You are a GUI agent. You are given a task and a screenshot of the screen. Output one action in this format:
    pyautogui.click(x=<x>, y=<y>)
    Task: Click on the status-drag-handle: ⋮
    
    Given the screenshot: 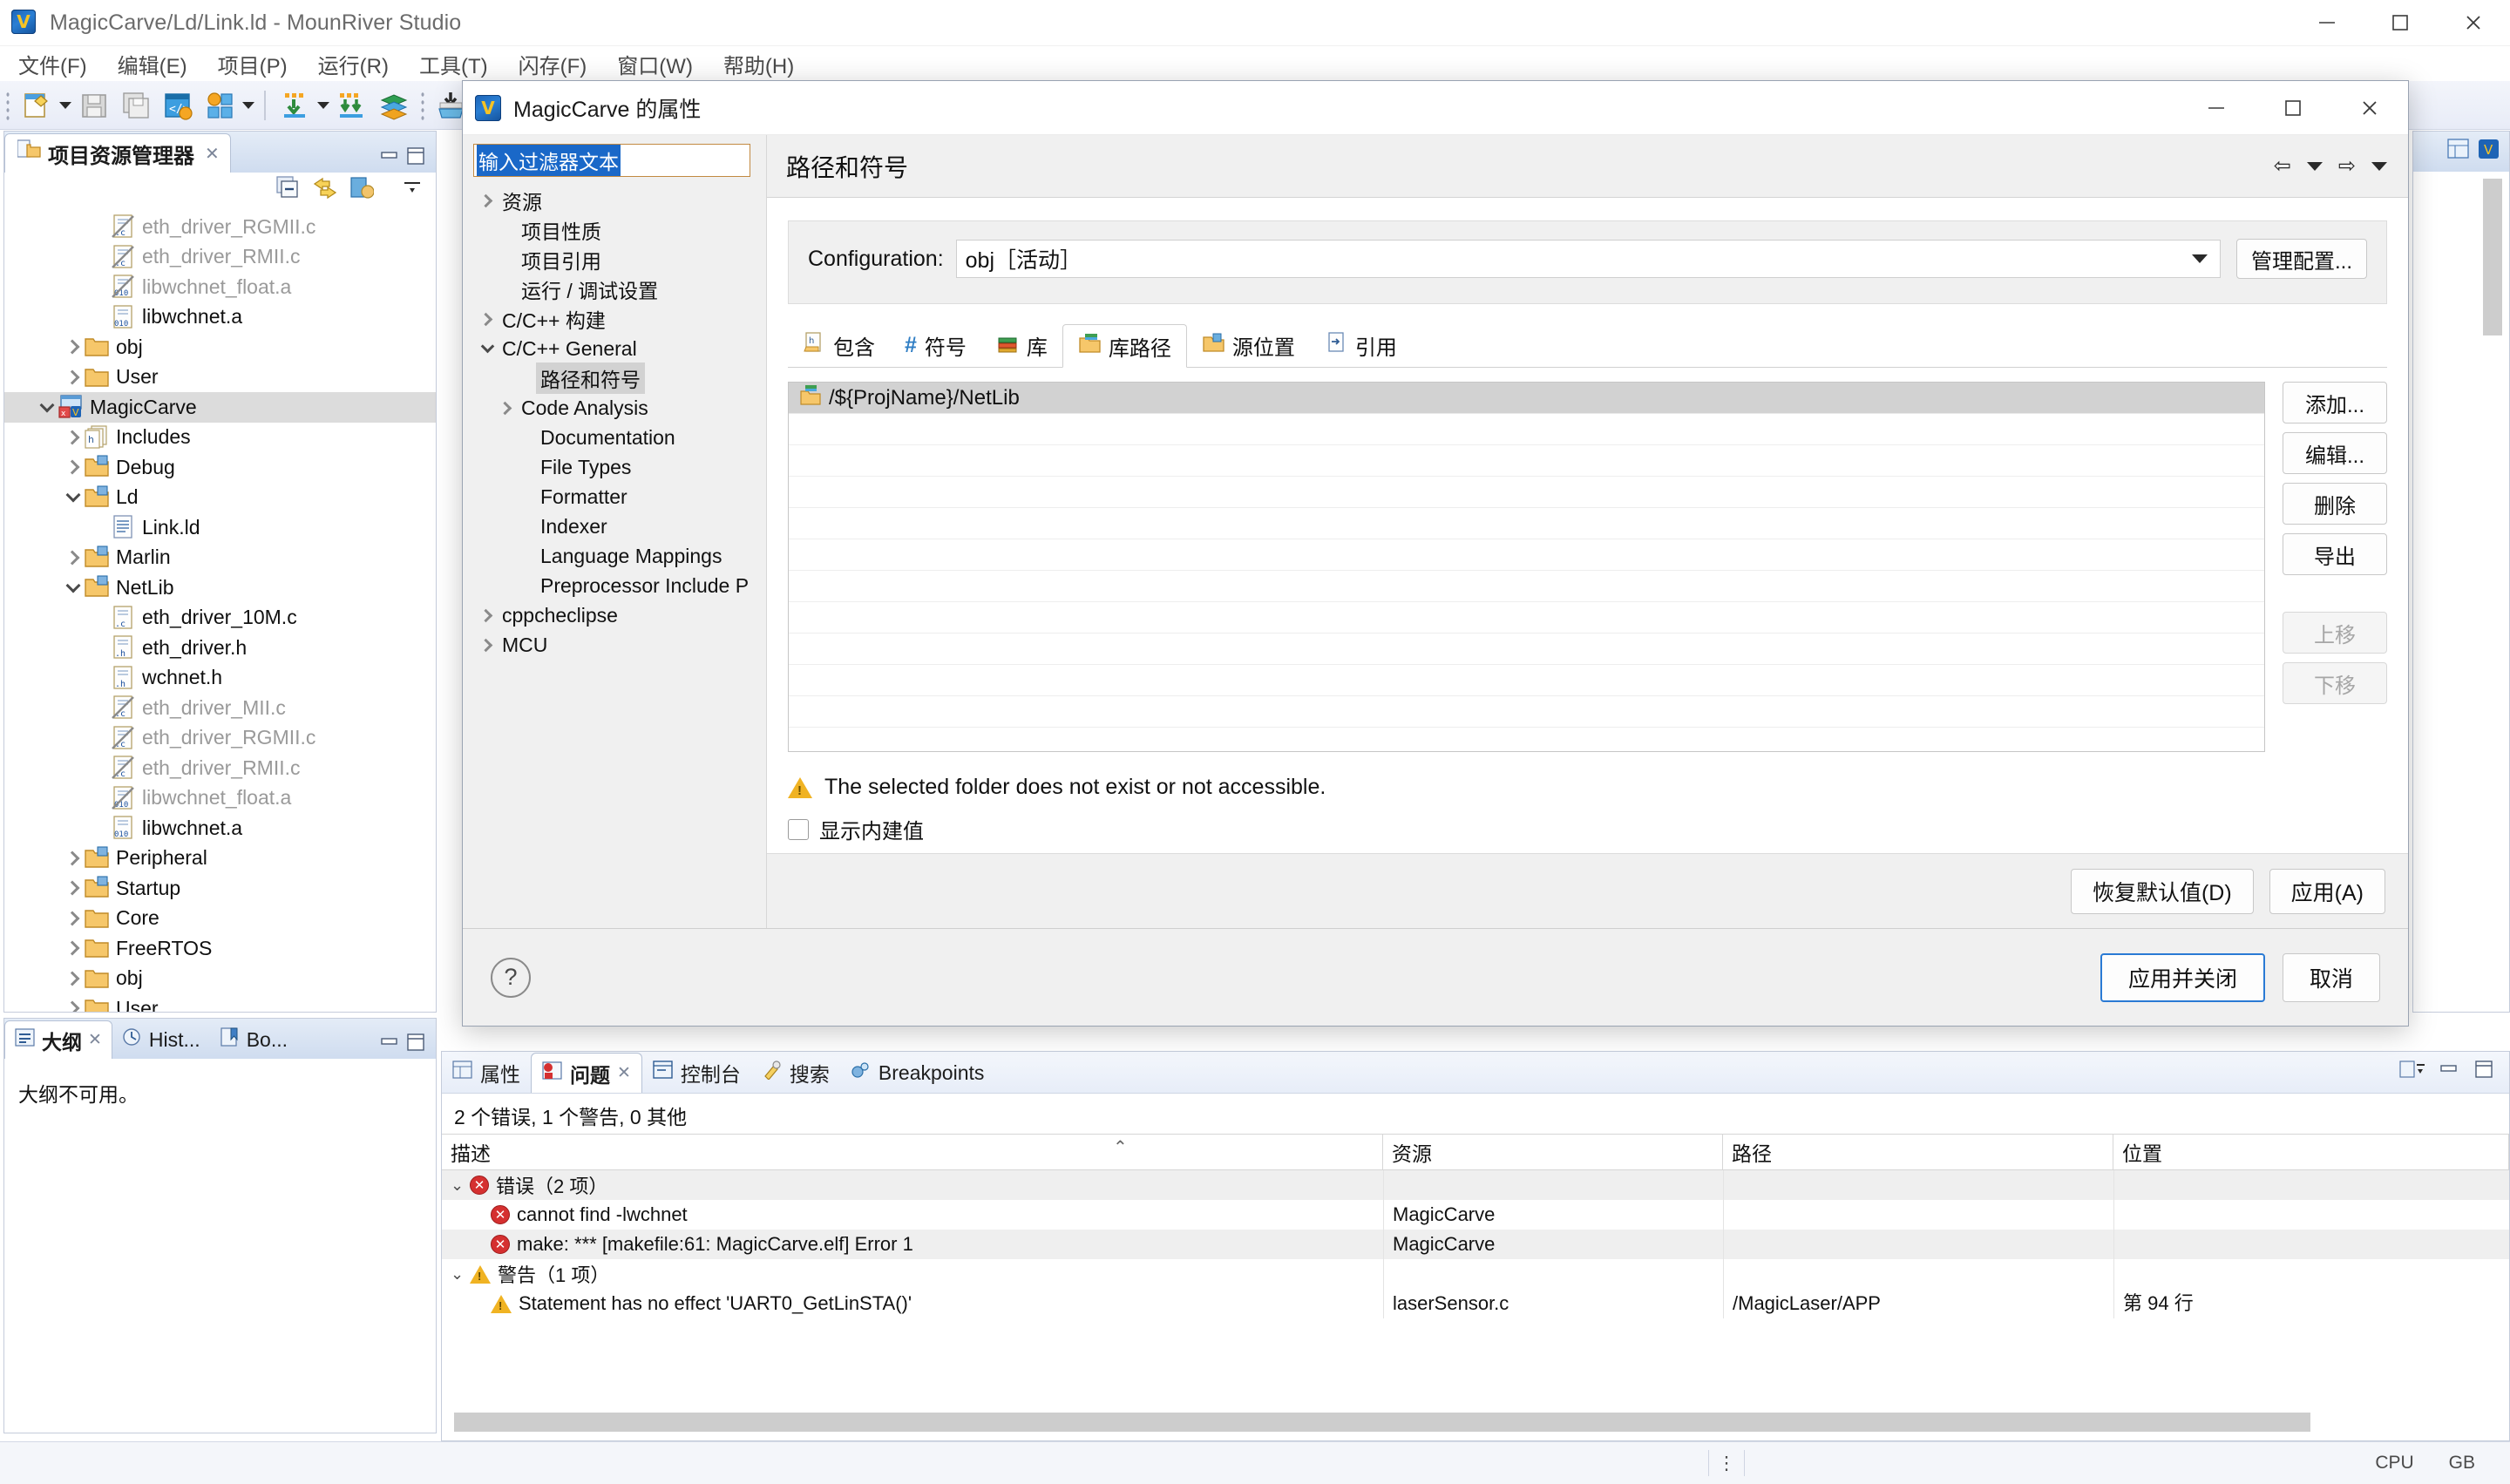 What is the action you would take?
    pyautogui.click(x=1726, y=1463)
    